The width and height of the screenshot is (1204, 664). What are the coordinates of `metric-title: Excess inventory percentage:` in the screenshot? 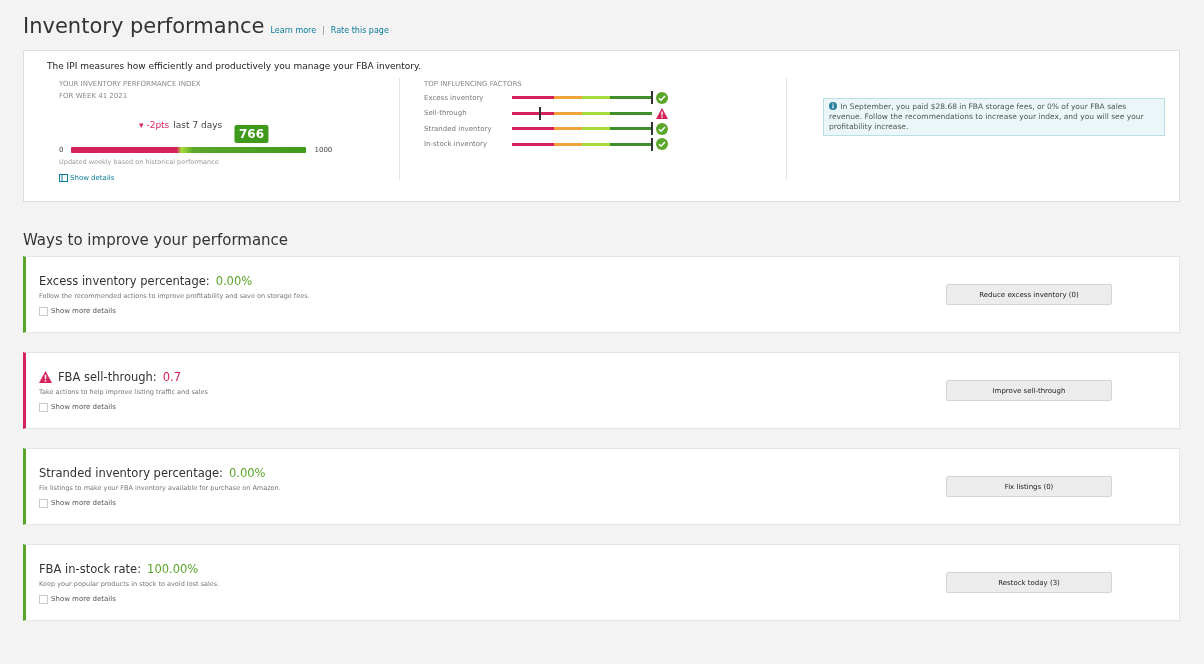 It's located at (124, 280).